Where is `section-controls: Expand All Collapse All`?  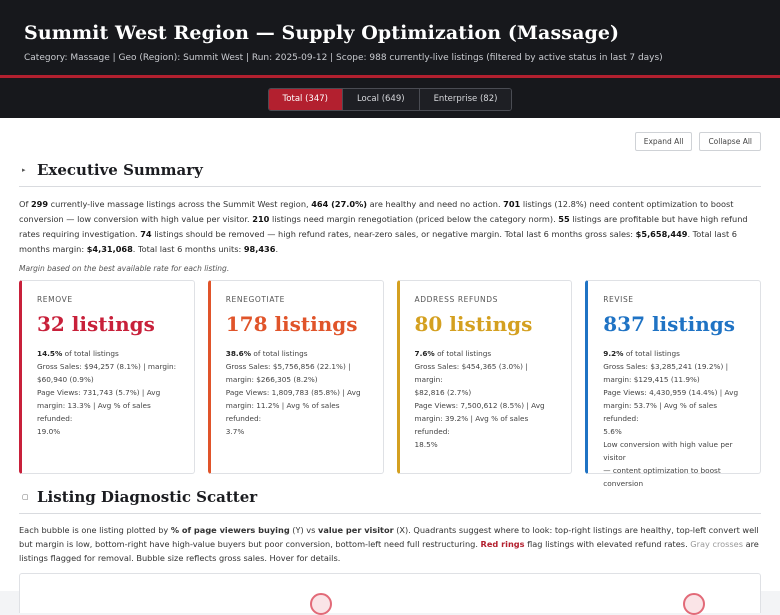
section-controls: Expand All Collapse All is located at coordinates (390, 134).